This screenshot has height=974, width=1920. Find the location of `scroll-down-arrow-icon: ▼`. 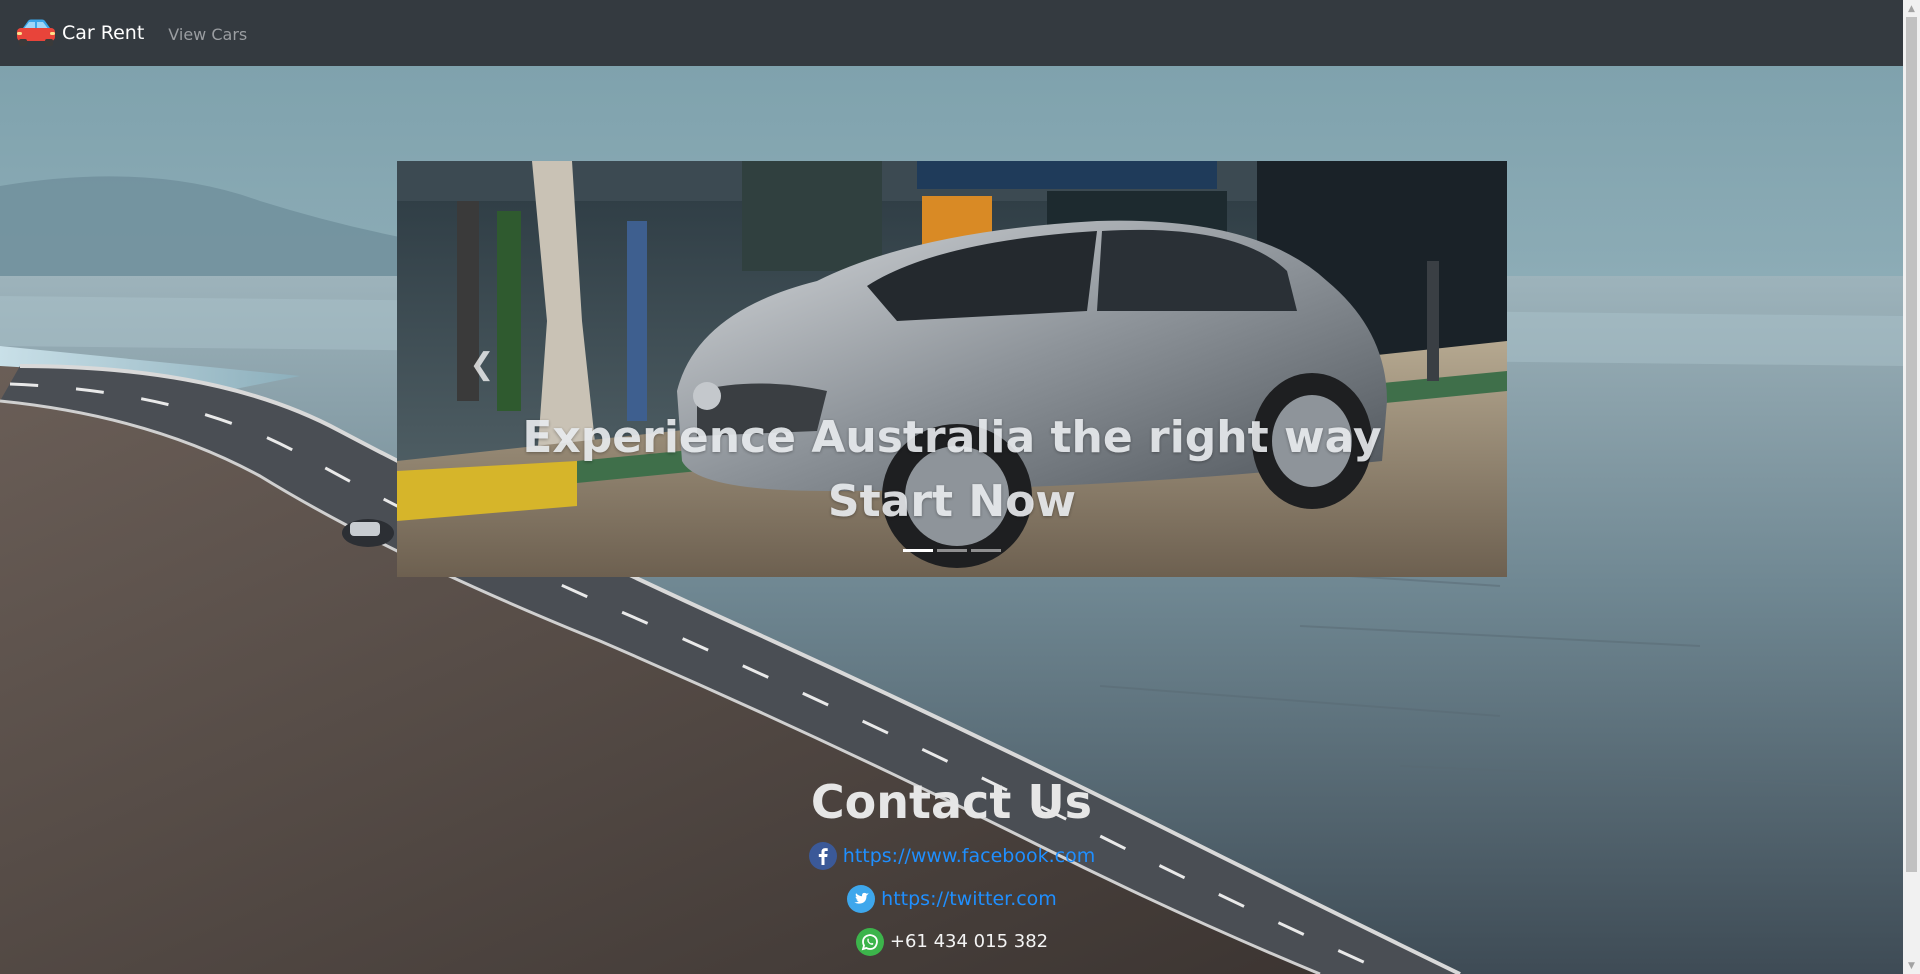

scroll-down-arrow-icon: ▼ is located at coordinates (1911, 965).